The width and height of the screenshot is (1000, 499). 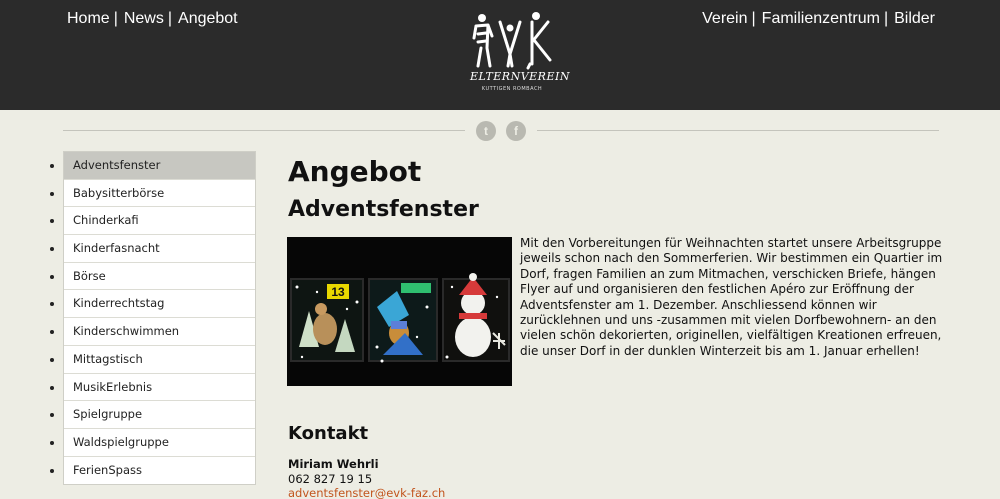 I want to click on nav-angebot-link: Angebot, so click(x=208, y=19).